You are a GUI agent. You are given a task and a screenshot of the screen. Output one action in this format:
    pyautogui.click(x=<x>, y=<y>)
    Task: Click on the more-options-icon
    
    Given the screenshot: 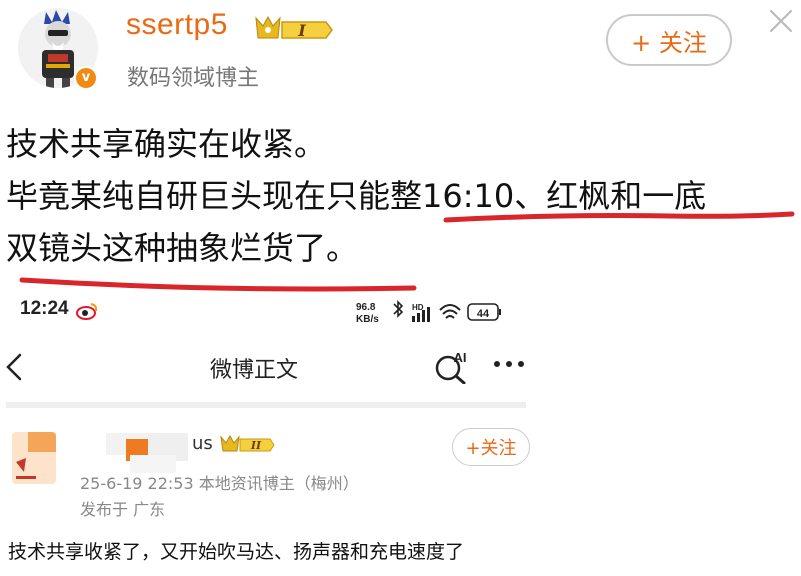 What is the action you would take?
    pyautogui.click(x=509, y=364)
    